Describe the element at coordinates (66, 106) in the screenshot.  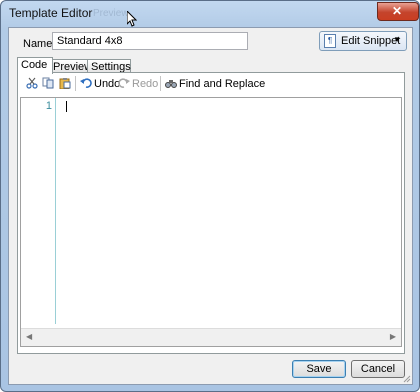
I see `text-caret` at that location.